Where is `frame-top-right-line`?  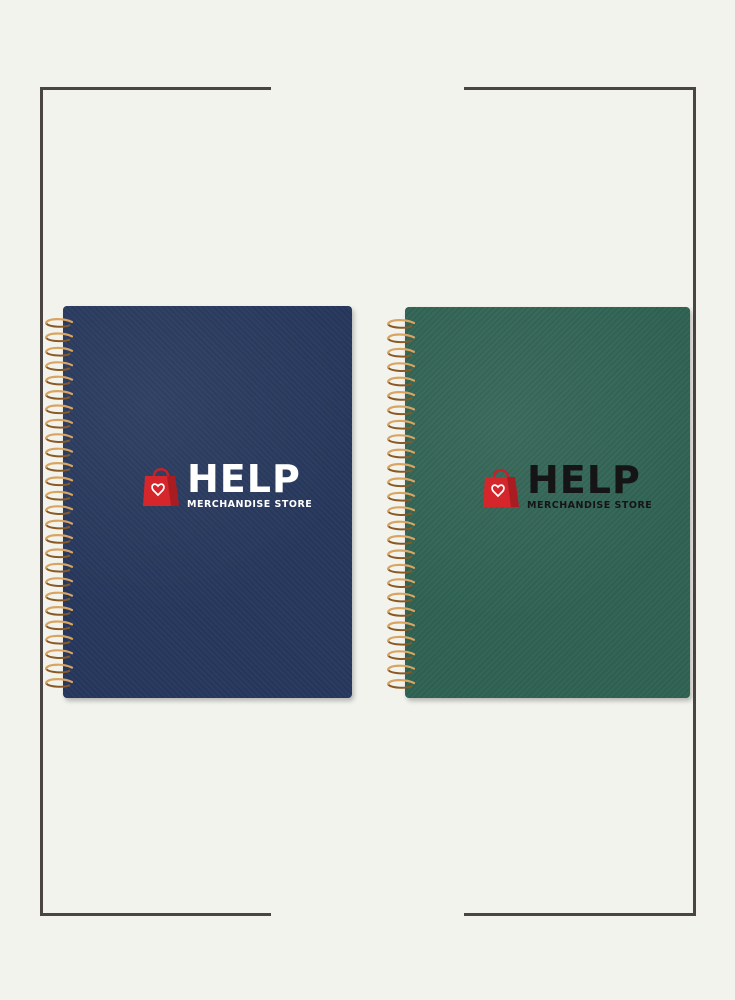 frame-top-right-line is located at coordinates (580, 88).